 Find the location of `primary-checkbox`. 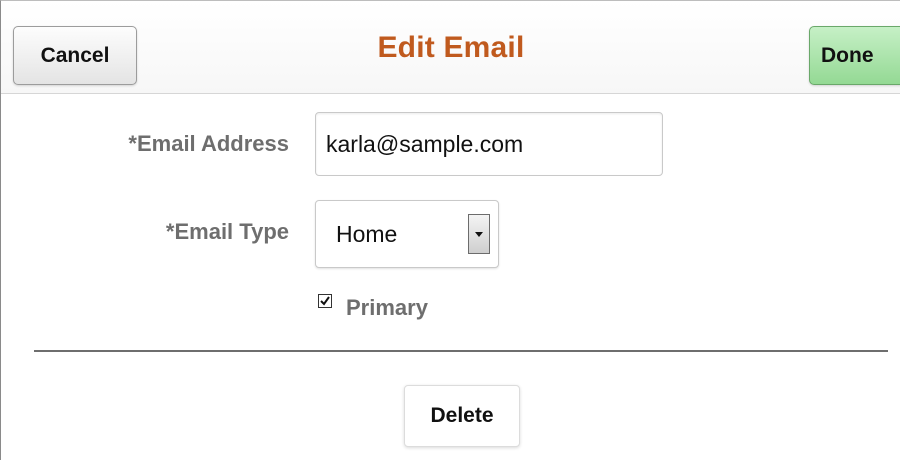

primary-checkbox is located at coordinates (325, 301).